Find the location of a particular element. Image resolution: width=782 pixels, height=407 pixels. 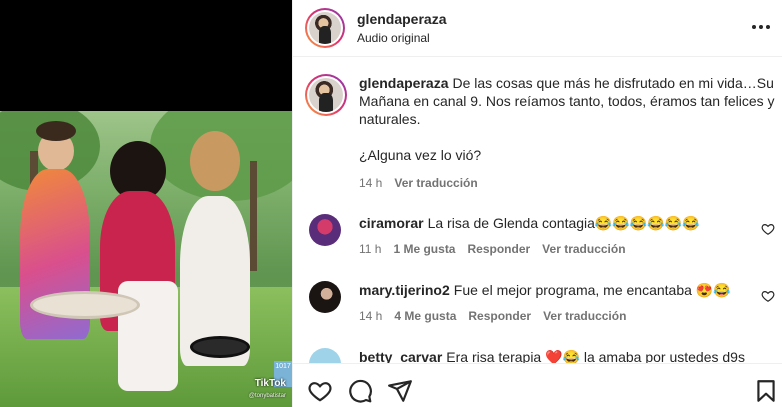

audio-link: Audio original is located at coordinates (393, 38).